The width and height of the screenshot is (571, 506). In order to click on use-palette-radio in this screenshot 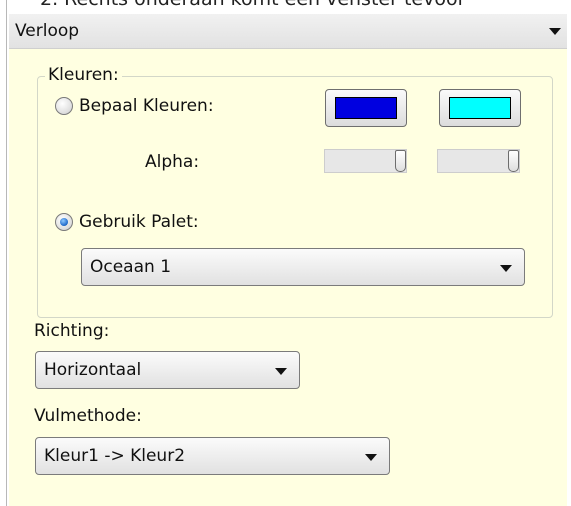, I will do `click(64, 222)`.